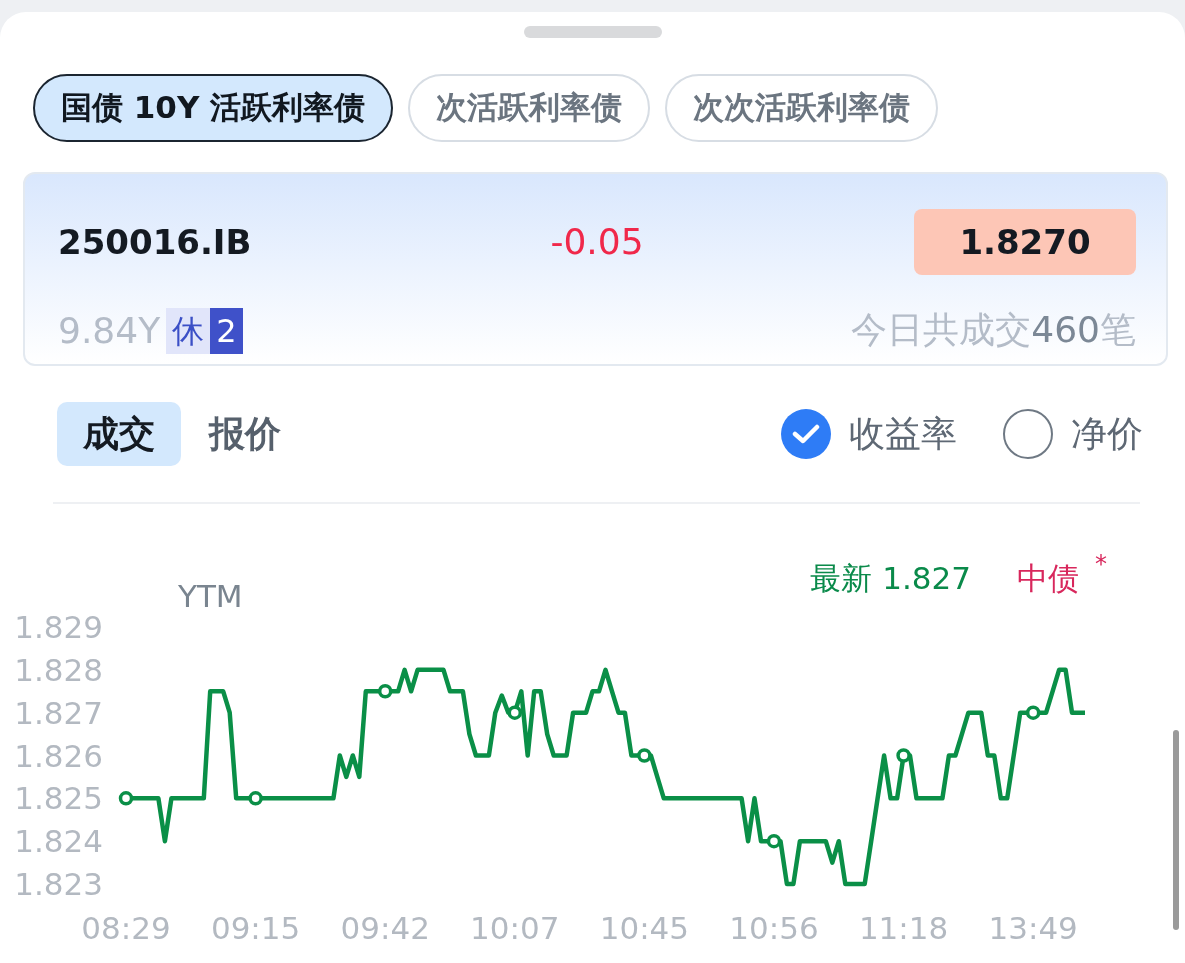 This screenshot has width=1185, height=963. I want to click on scrollbar, so click(1176, 830).